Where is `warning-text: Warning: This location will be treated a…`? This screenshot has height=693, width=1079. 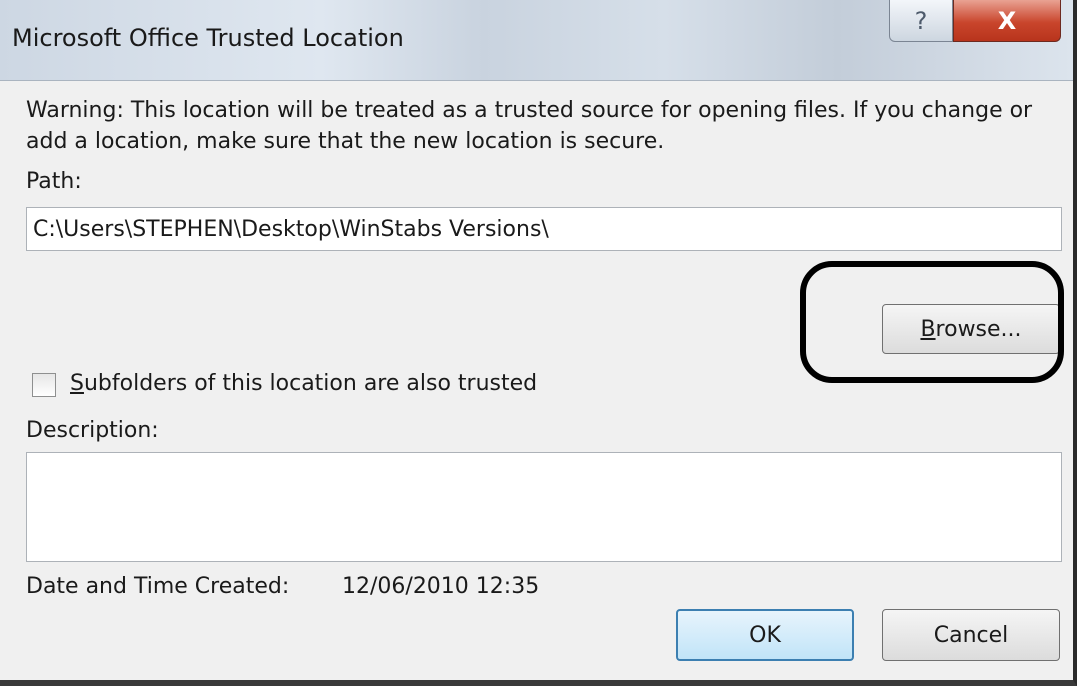 warning-text: Warning: This location will be treated a… is located at coordinates (529, 126).